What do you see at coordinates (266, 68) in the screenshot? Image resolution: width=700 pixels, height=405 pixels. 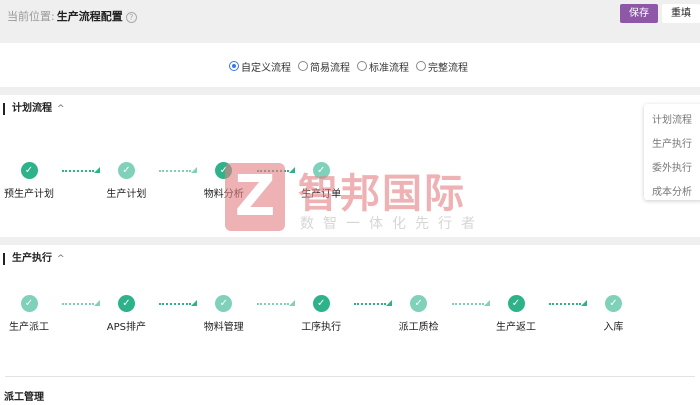 I see `radio-label: 自定义流程` at bounding box center [266, 68].